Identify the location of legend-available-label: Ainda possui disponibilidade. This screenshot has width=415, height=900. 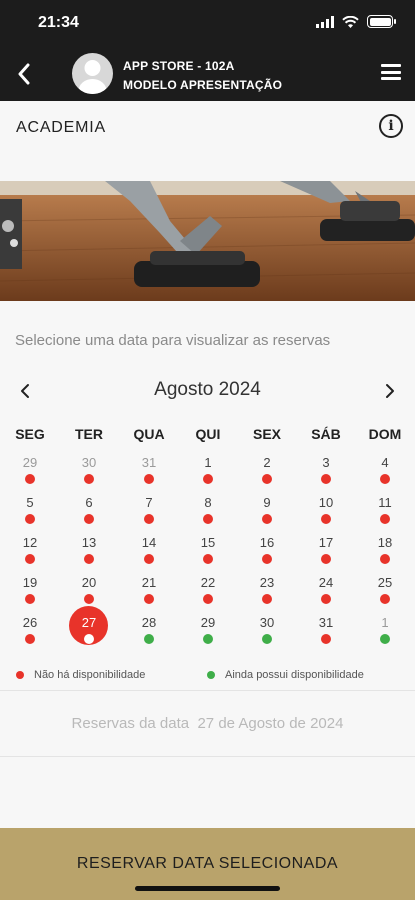
(294, 675).